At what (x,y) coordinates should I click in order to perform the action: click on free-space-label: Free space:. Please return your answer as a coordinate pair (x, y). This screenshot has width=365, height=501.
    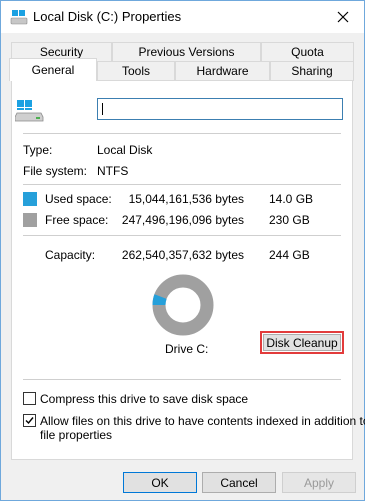
    Looking at the image, I should click on (77, 220).